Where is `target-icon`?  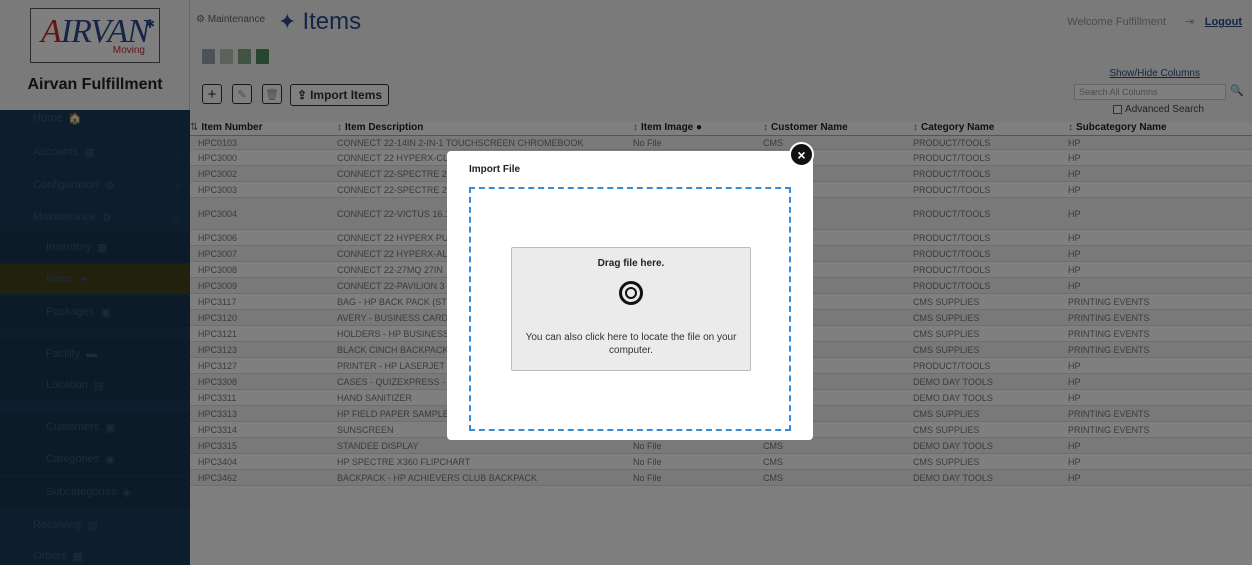
target-icon is located at coordinates (631, 293).